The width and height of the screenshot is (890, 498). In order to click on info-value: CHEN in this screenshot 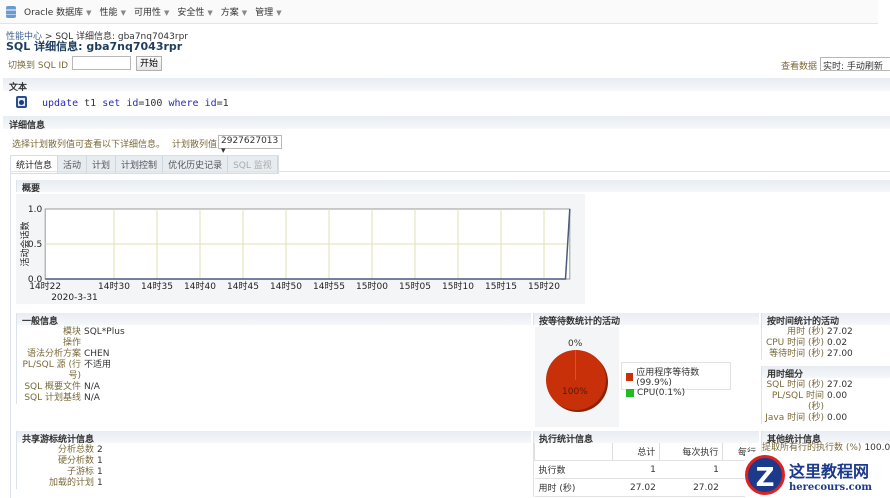, I will do `click(97, 354)`.